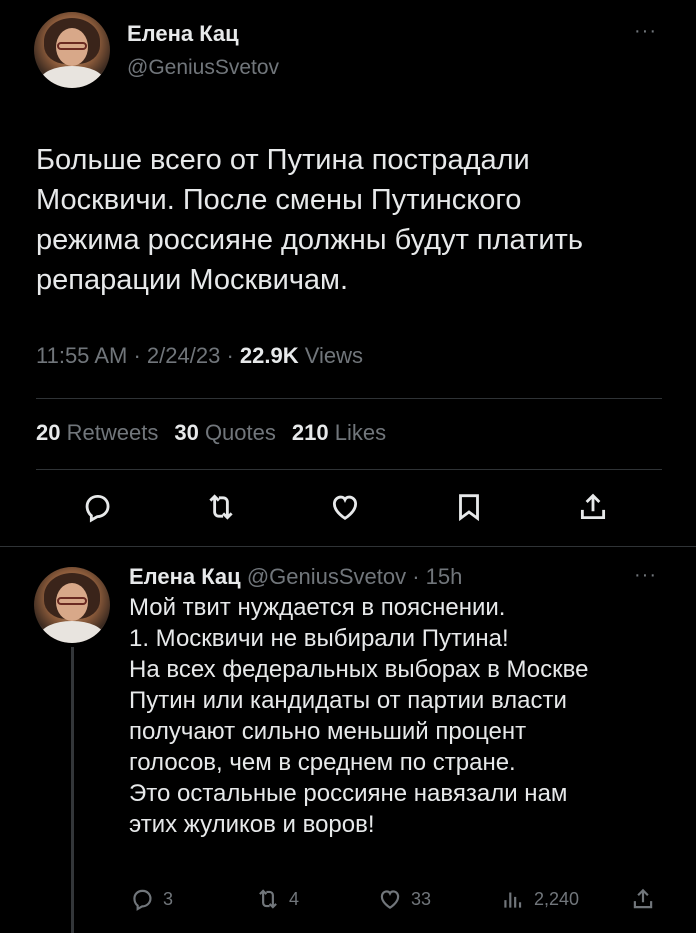  Describe the element at coordinates (185, 576) in the screenshot. I see `reply-author-name: Елена Кац` at that location.